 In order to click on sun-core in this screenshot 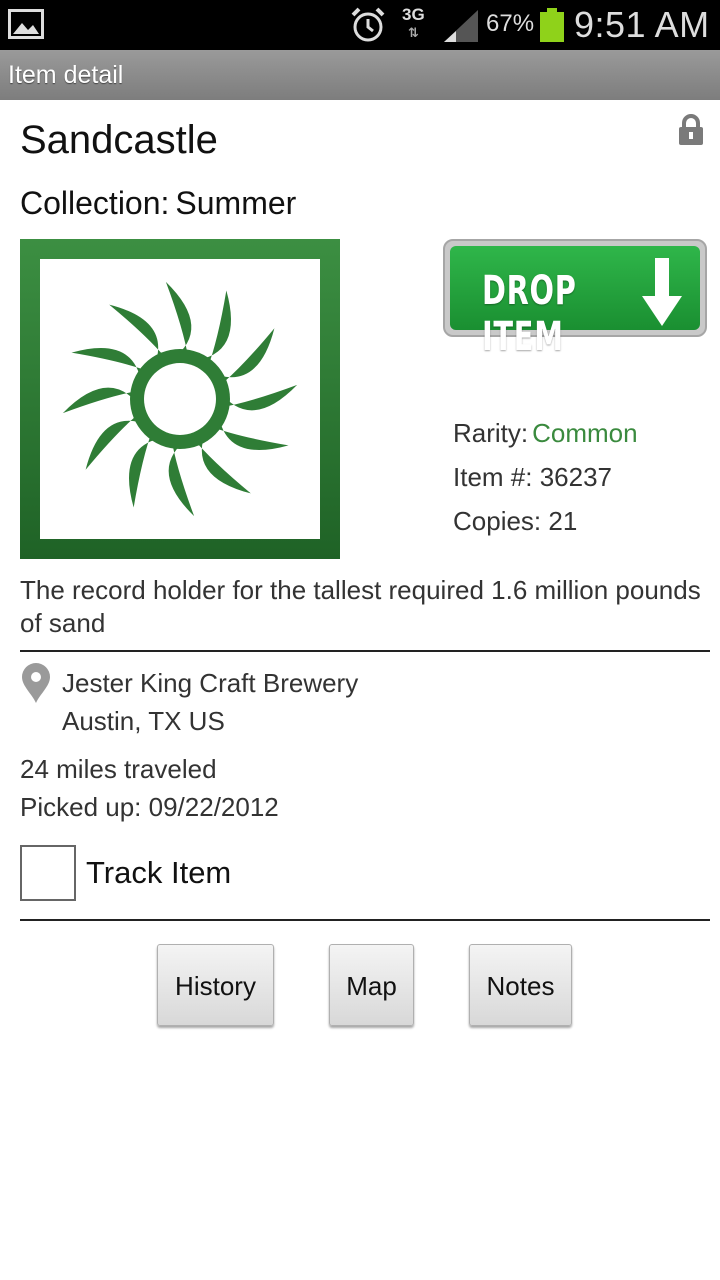, I will do `click(180, 399)`.